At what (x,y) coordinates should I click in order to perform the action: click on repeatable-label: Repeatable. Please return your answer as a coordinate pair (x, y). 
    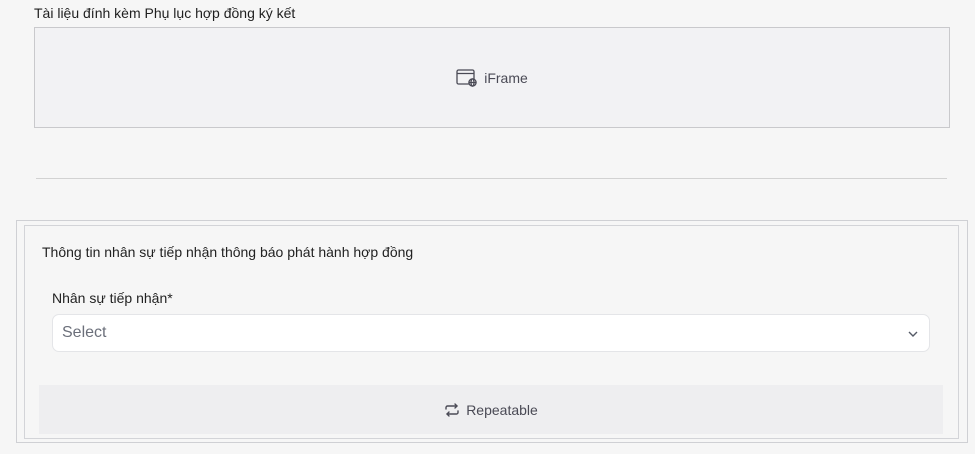
    Looking at the image, I should click on (502, 409).